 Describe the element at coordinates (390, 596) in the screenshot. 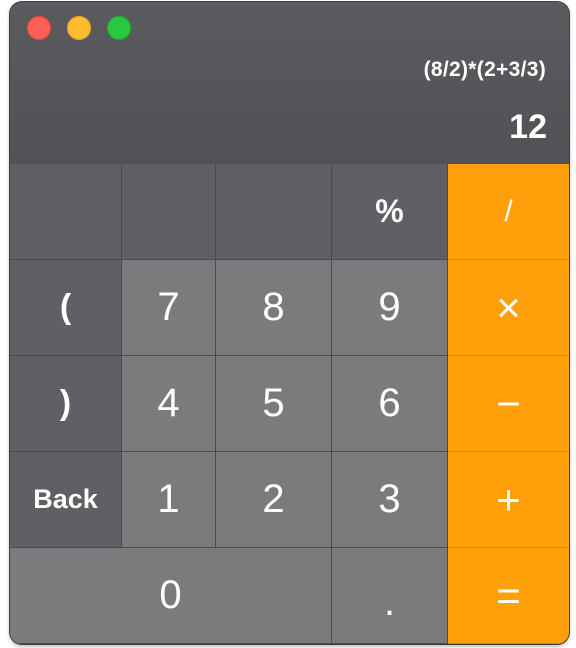

I see `decimal-button: .` at that location.